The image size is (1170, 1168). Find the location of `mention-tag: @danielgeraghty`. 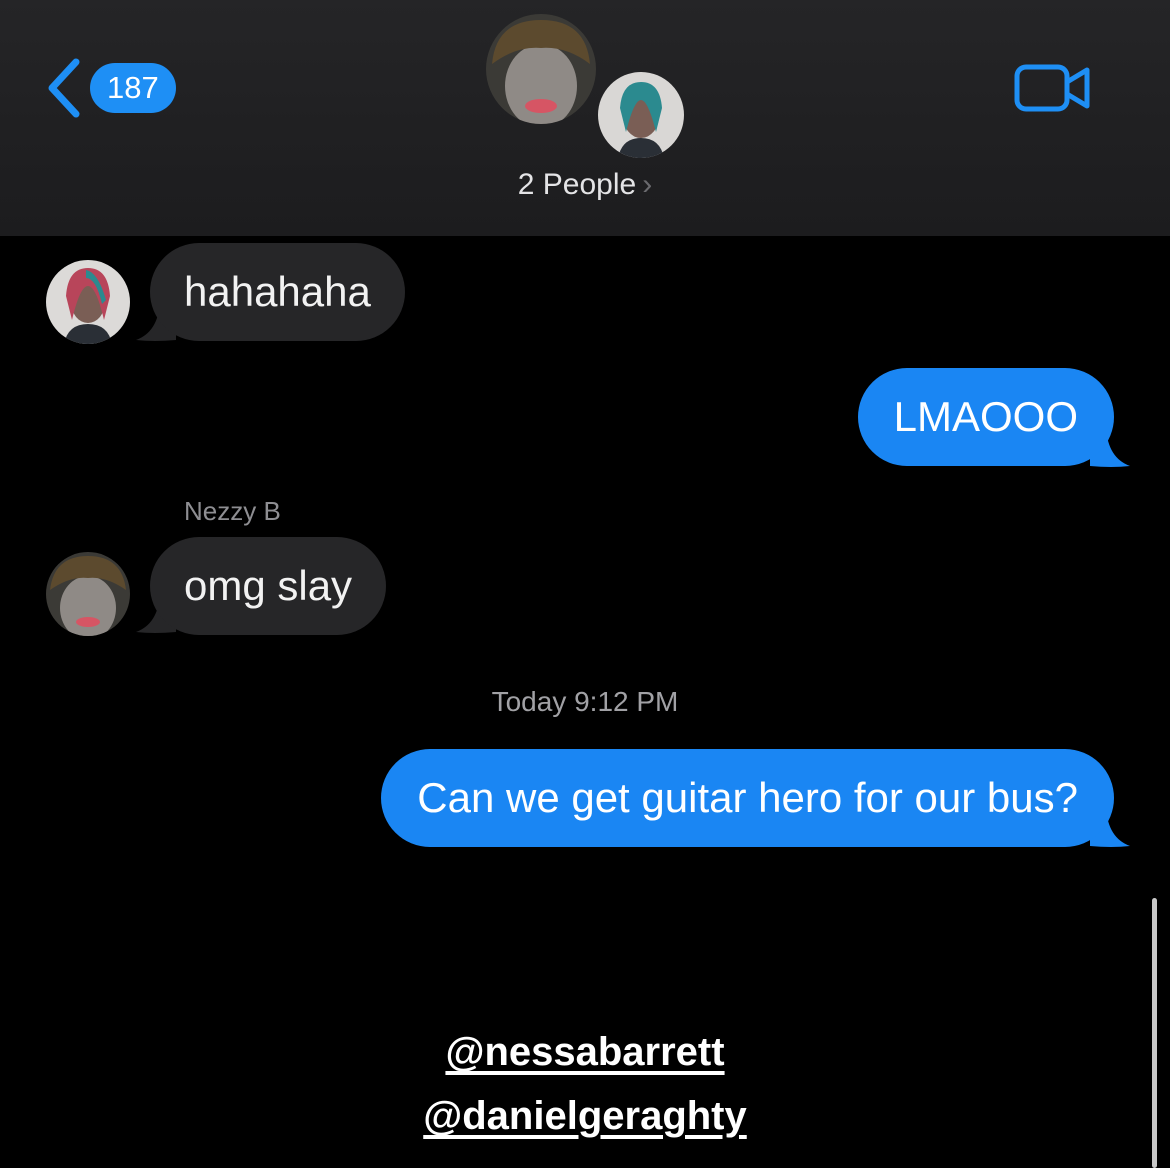

mention-tag: @danielgeraghty is located at coordinates (585, 1116).